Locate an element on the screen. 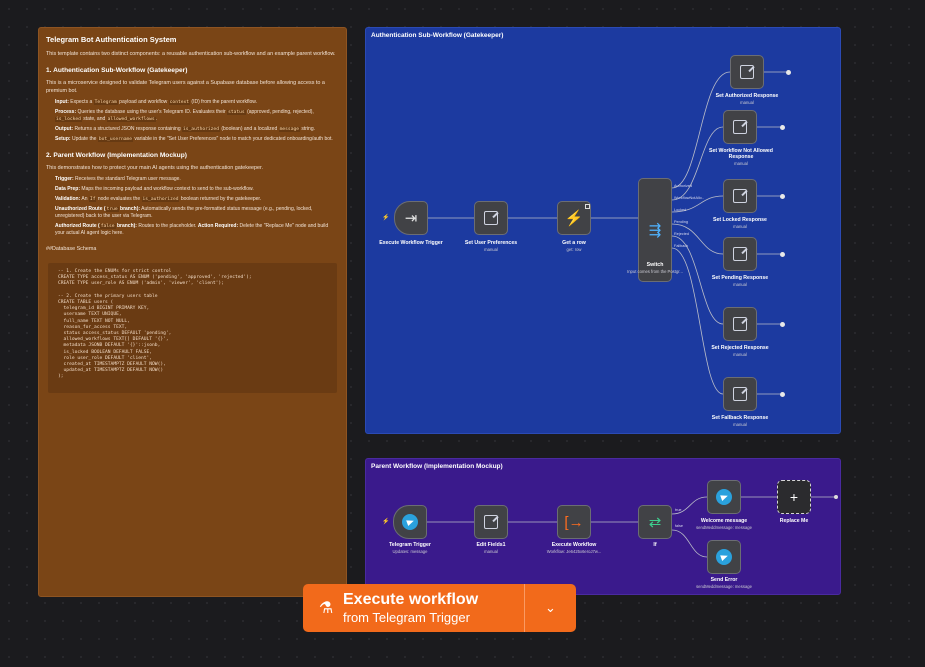 This screenshot has height=667, width=925. node-label: Execute Workflow Trigger is located at coordinates (411, 243).